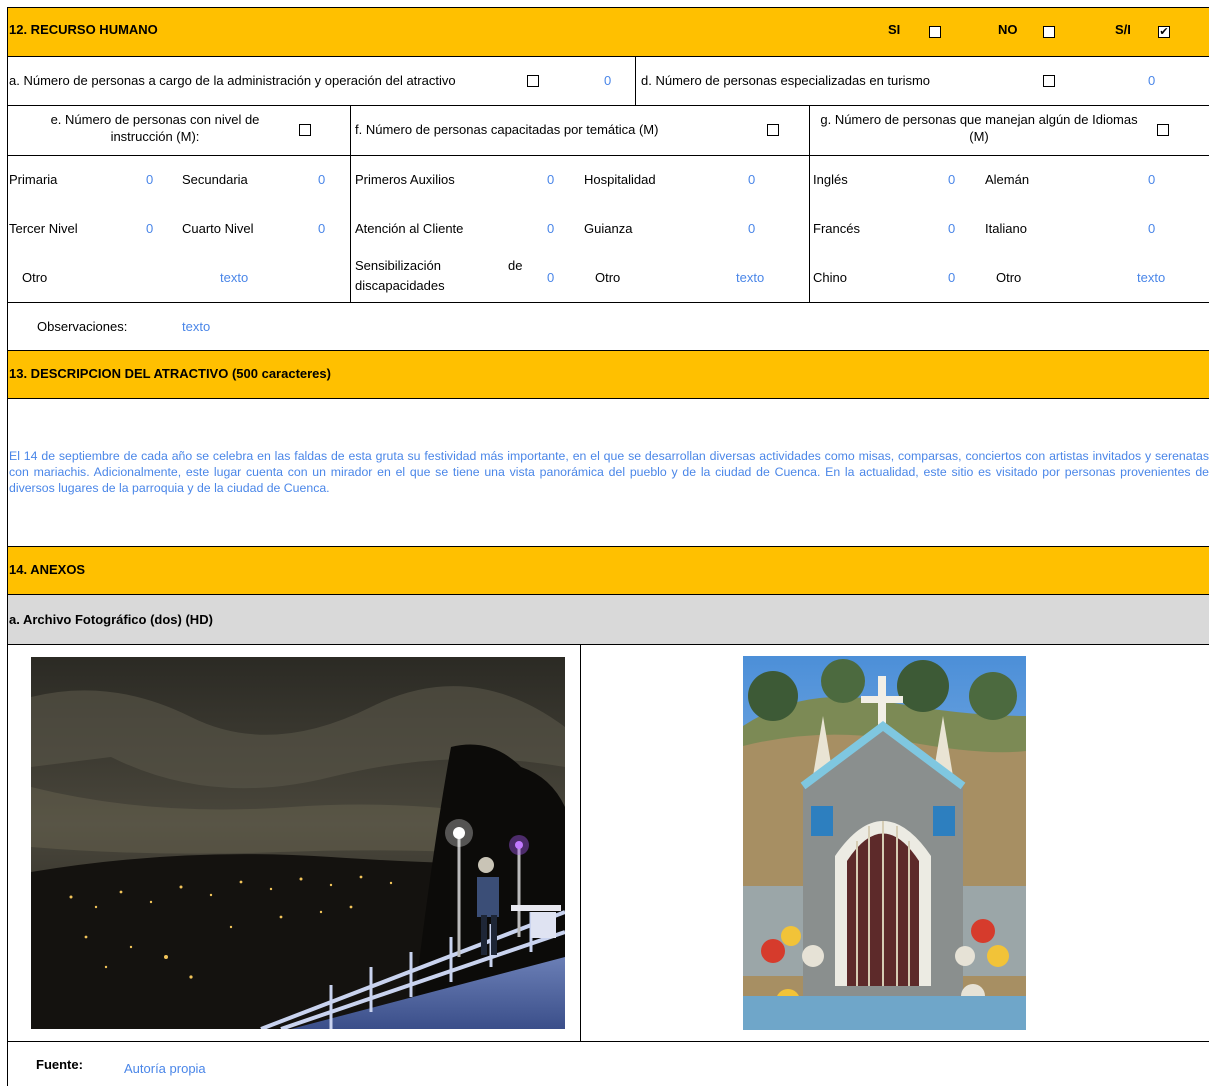 This screenshot has width=1209, height=1086. I want to click on section-14-header, so click(608, 570).